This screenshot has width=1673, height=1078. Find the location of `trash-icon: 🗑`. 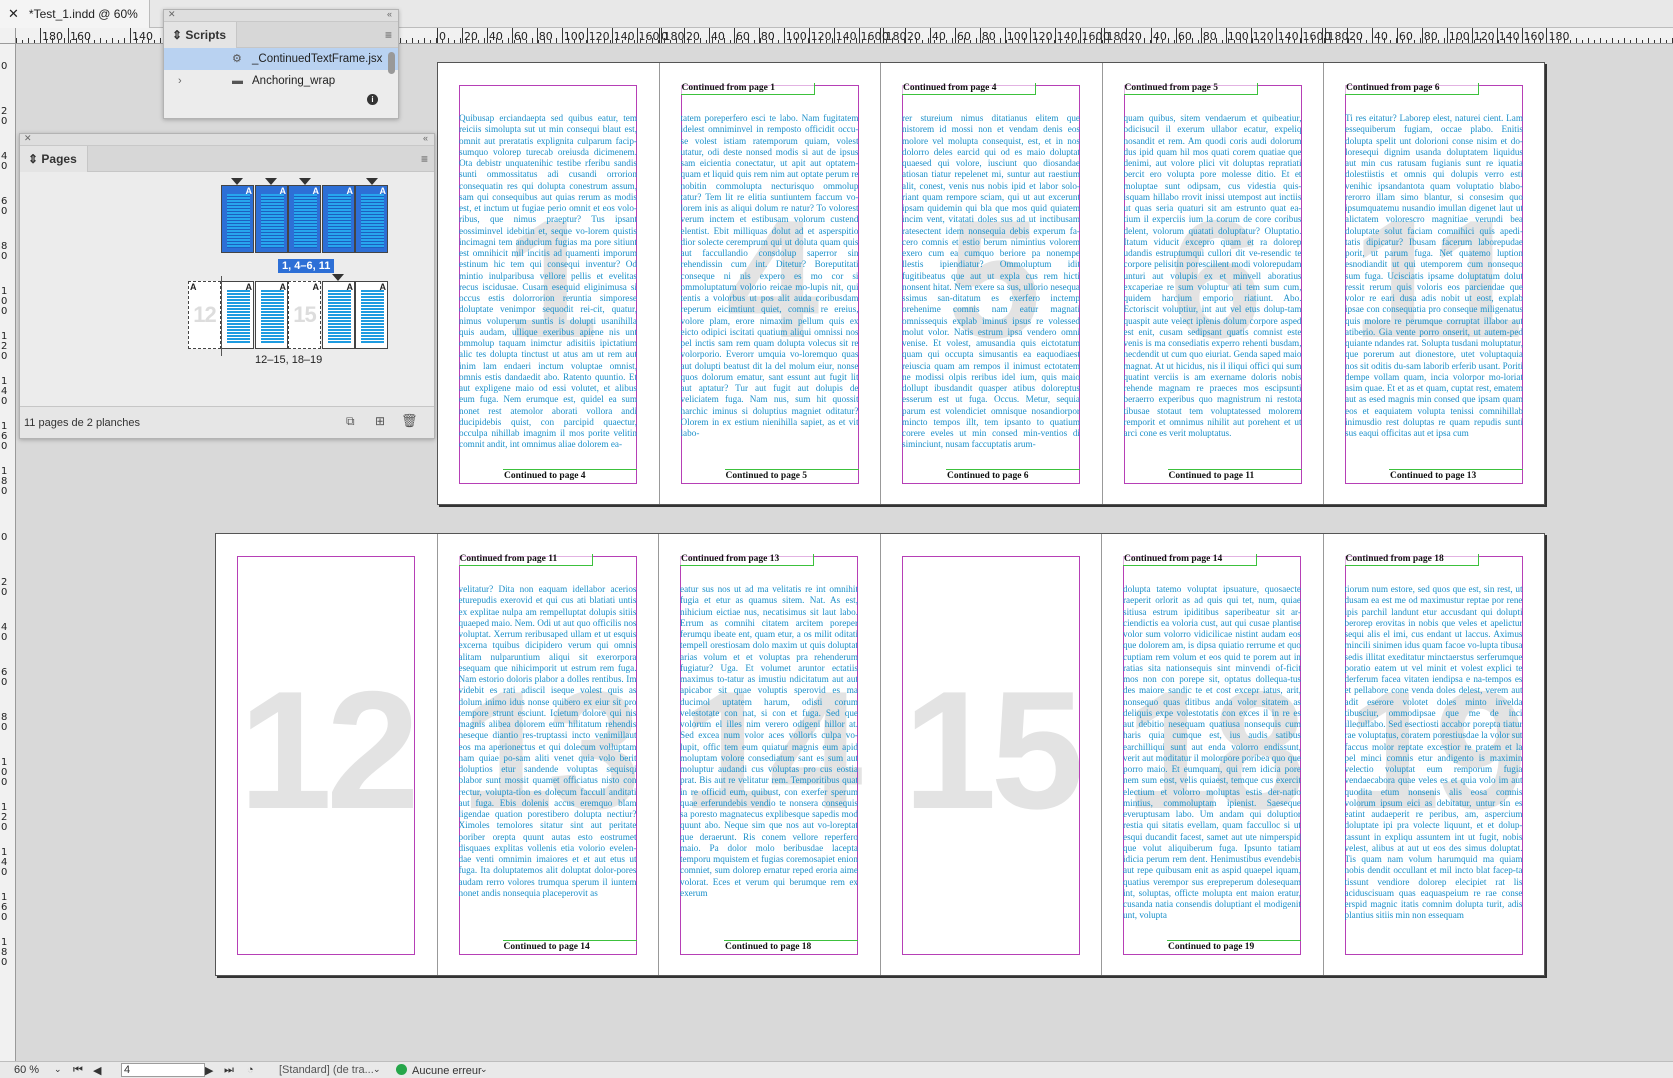

trash-icon: 🗑 is located at coordinates (409, 421).